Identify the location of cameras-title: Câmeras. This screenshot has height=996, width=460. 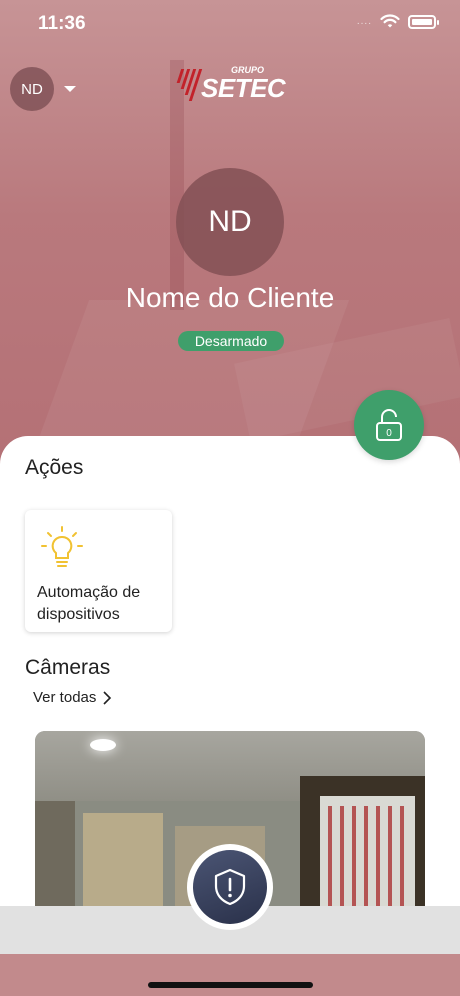
(68, 667).